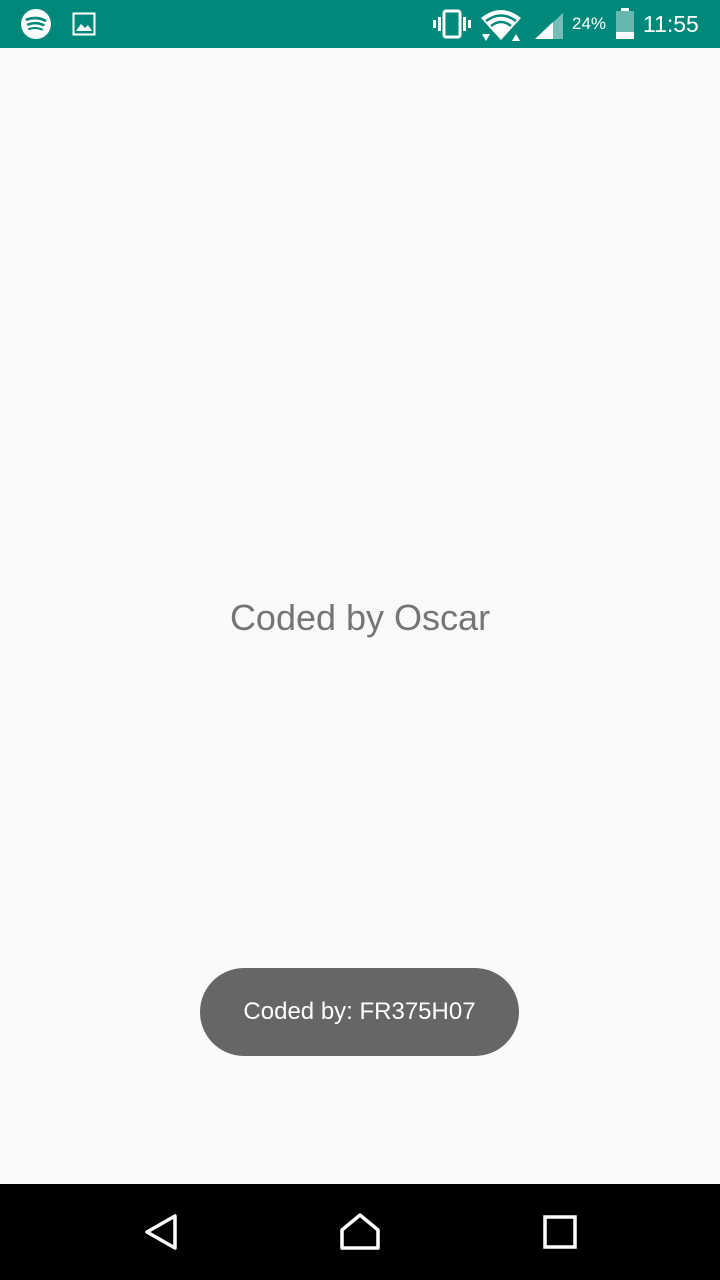 Image resolution: width=720 pixels, height=1280 pixels. What do you see at coordinates (160, 1232) in the screenshot?
I see `back-icon` at bounding box center [160, 1232].